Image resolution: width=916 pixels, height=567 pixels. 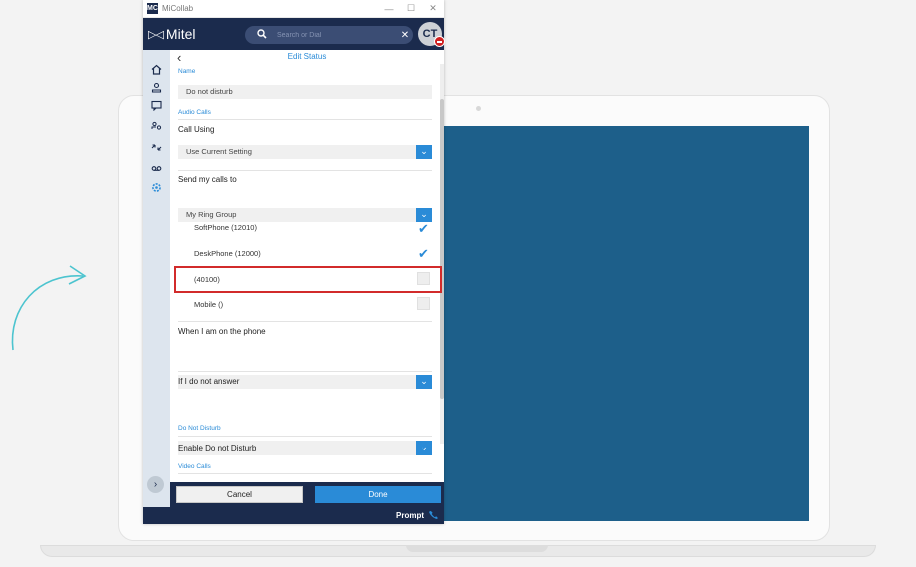 What do you see at coordinates (439, 41) in the screenshot?
I see `dnd-status-badge` at bounding box center [439, 41].